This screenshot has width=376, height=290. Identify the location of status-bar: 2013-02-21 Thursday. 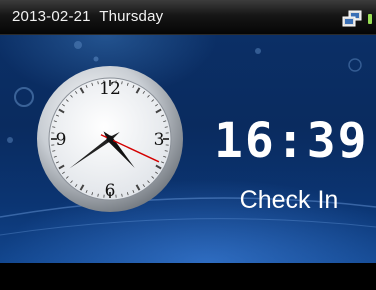
(188, 17).